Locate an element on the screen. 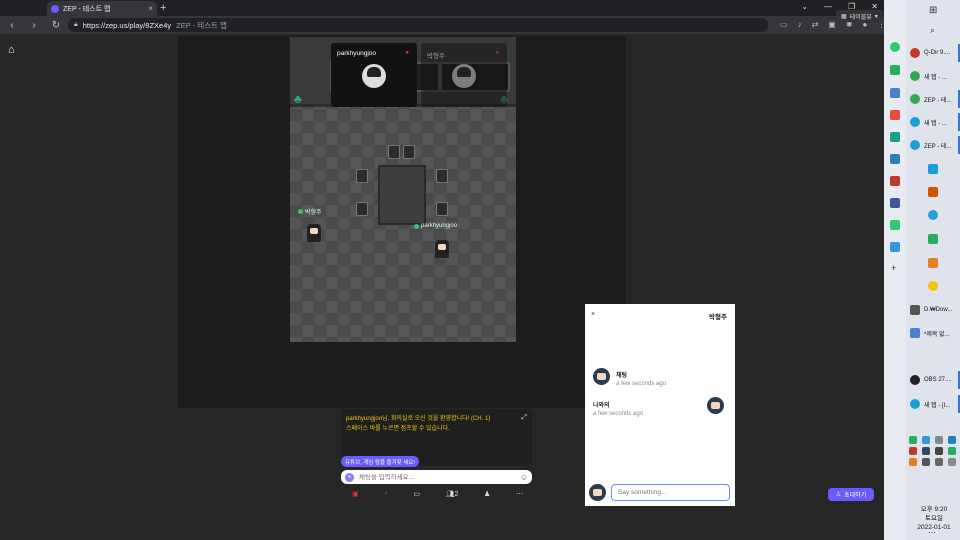  chat-input-bar: + ☺ is located at coordinates (436, 477).